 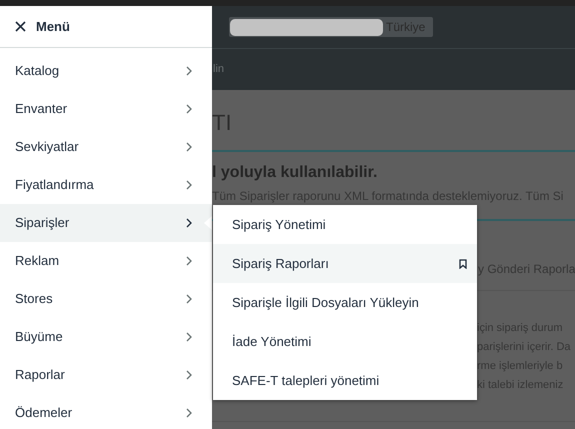 I want to click on menu-item: Stores, so click(x=106, y=299).